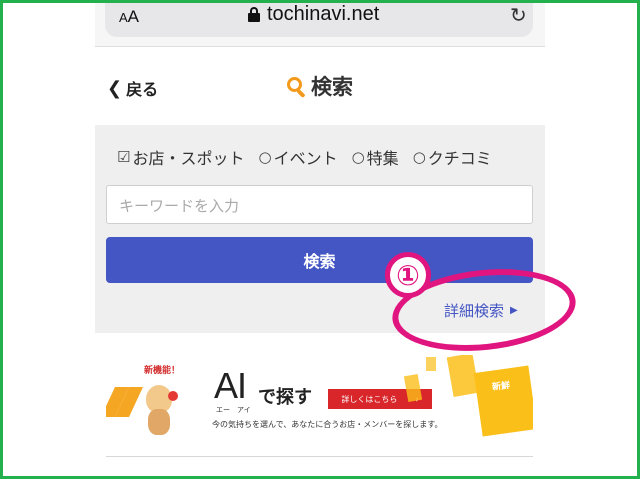 This screenshot has height=479, width=640. What do you see at coordinates (115, 88) in the screenshot?
I see `chevron-left-icon: ❮` at bounding box center [115, 88].